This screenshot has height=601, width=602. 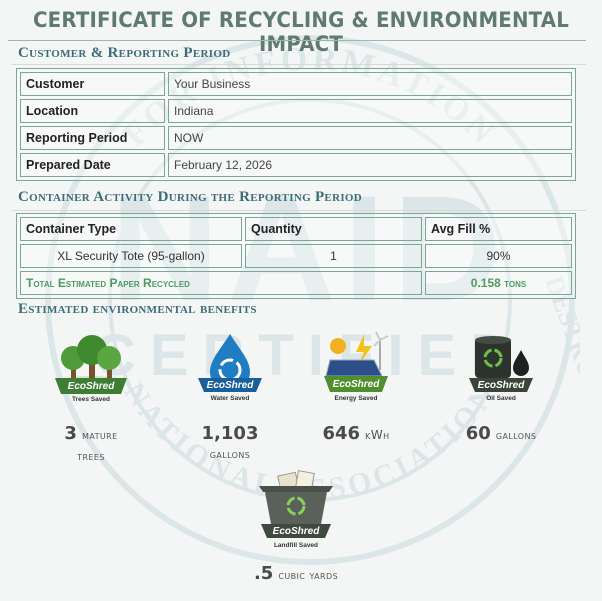 What do you see at coordinates (91, 456) in the screenshot?
I see `trees-unit2: trees` at bounding box center [91, 456].